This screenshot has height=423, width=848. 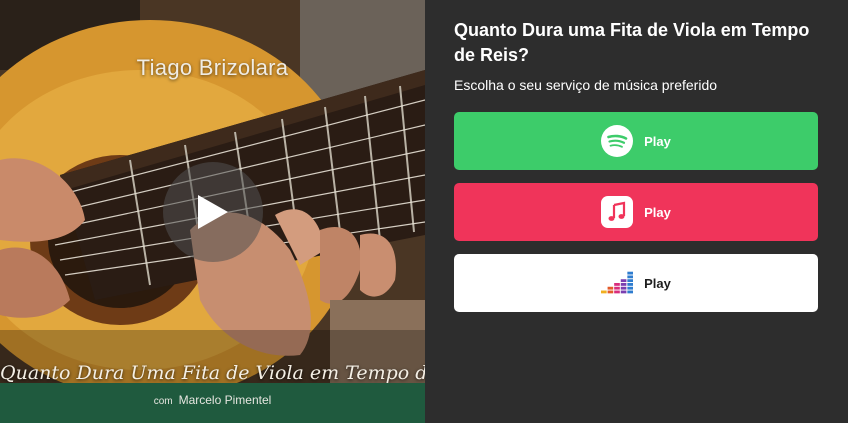 I want to click on cover-subtitle-name: Marcelo Pimentel, so click(x=225, y=400).